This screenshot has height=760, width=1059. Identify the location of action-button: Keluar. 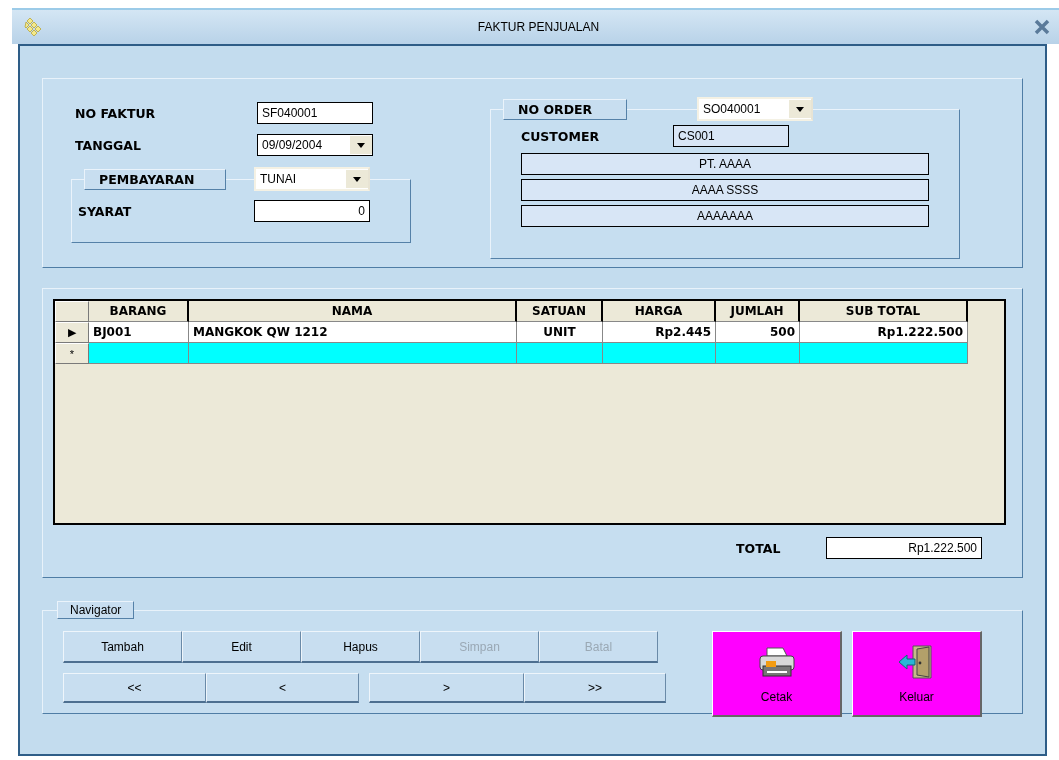
(917, 674).